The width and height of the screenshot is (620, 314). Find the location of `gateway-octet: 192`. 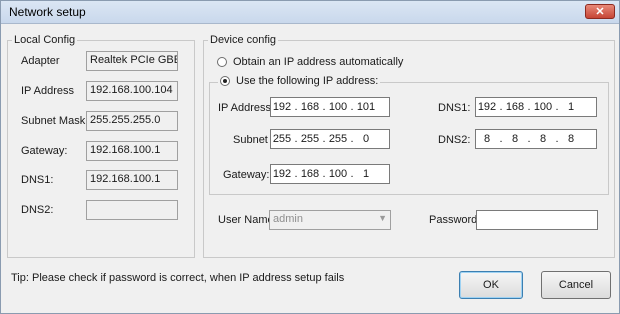

gateway-octet: 192 is located at coordinates (282, 174).